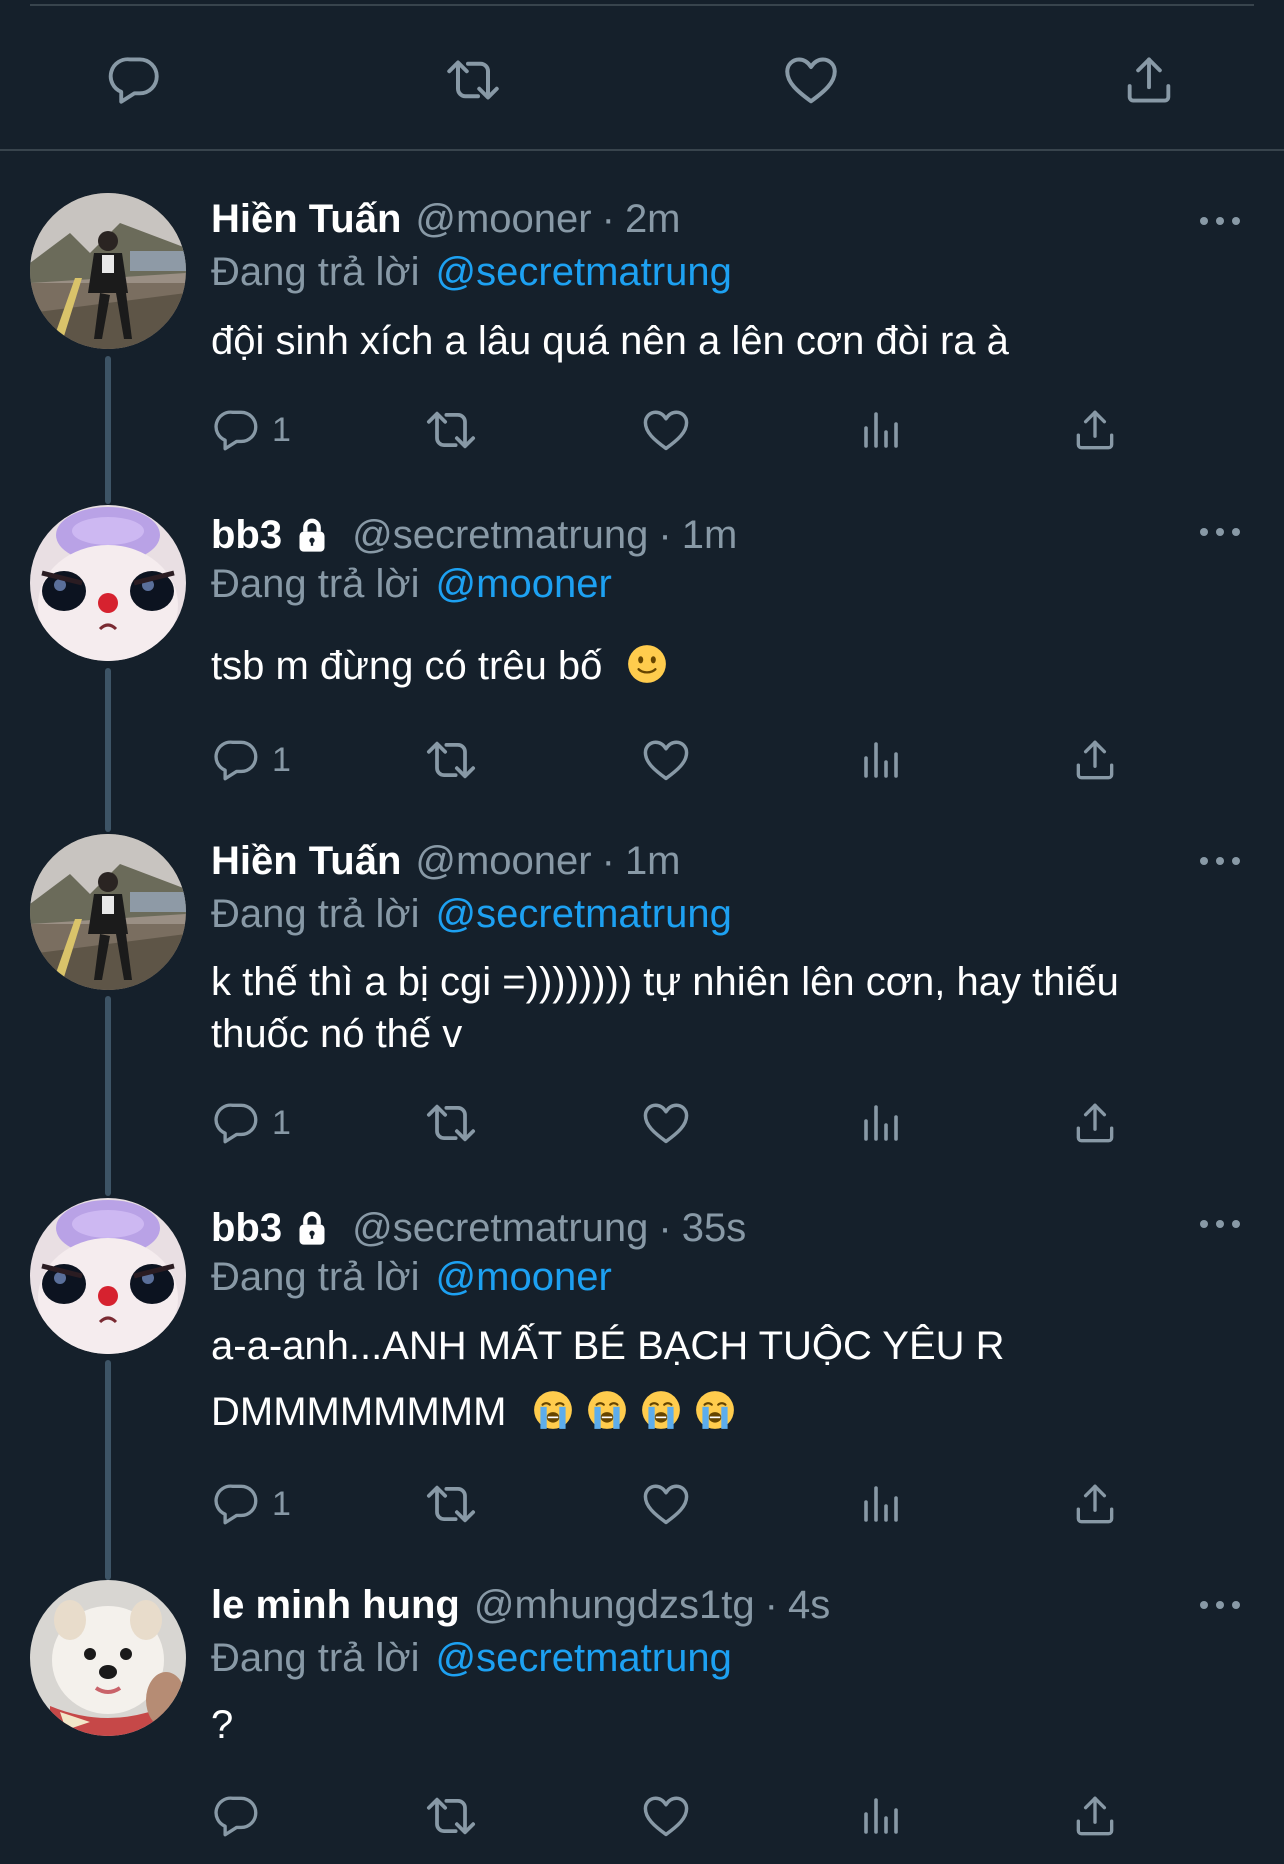  Describe the element at coordinates (608, 1346) in the screenshot. I see `tweet-text-line: a-a-anh...ANH MẤT BÉ BẠCH TUỘC YÊU R` at that location.